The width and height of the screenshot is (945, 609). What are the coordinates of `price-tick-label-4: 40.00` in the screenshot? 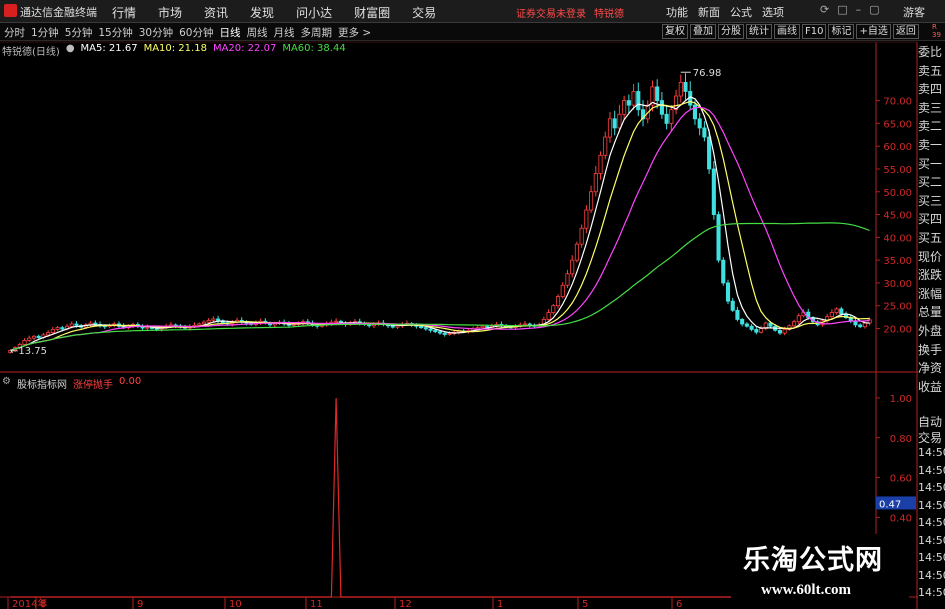 It's located at (897, 238).